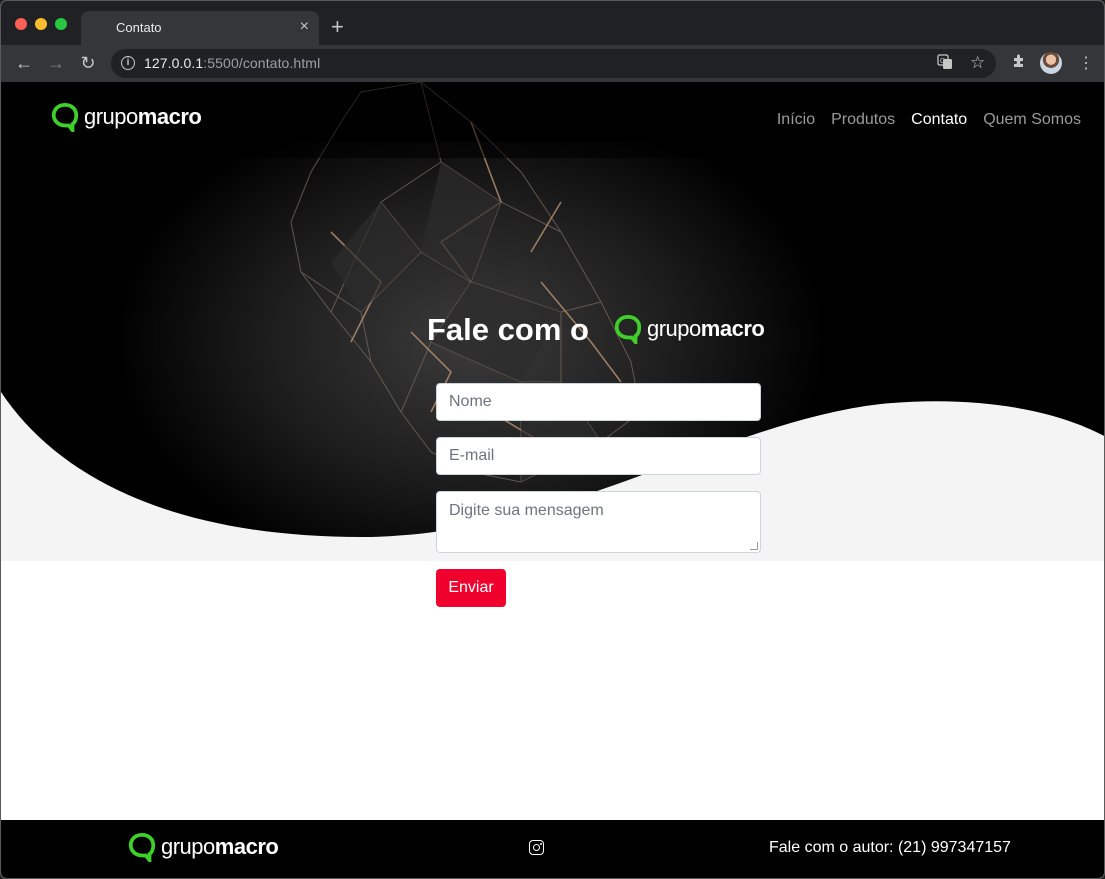 The width and height of the screenshot is (1105, 879). What do you see at coordinates (526, 510) in the screenshot?
I see `message-placeholder: Digite sua mensagem` at bounding box center [526, 510].